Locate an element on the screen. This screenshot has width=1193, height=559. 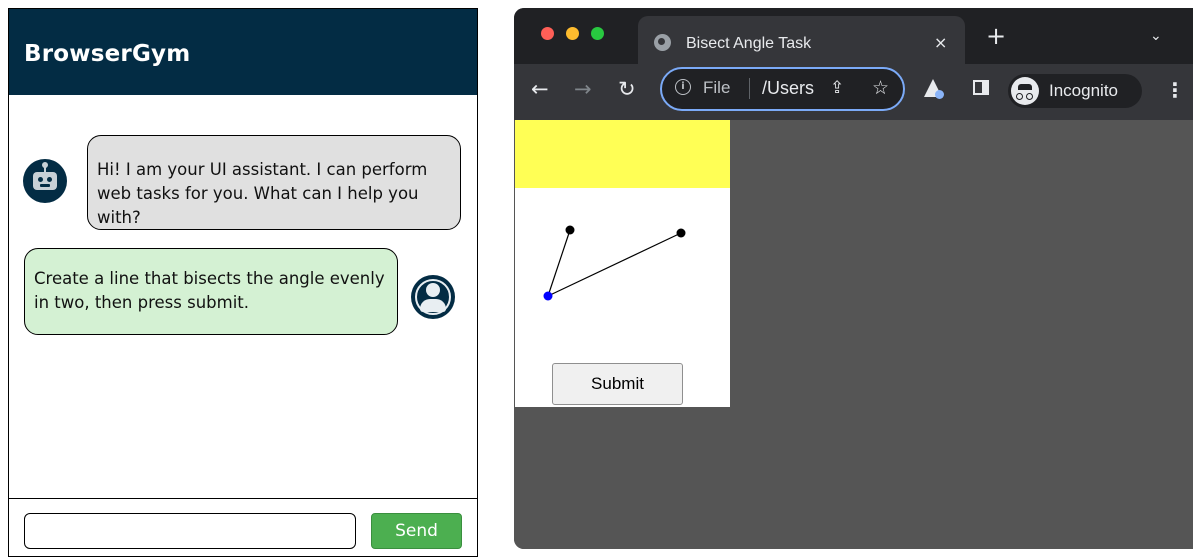
chat-header: BrowserGym is located at coordinates (243, 52).